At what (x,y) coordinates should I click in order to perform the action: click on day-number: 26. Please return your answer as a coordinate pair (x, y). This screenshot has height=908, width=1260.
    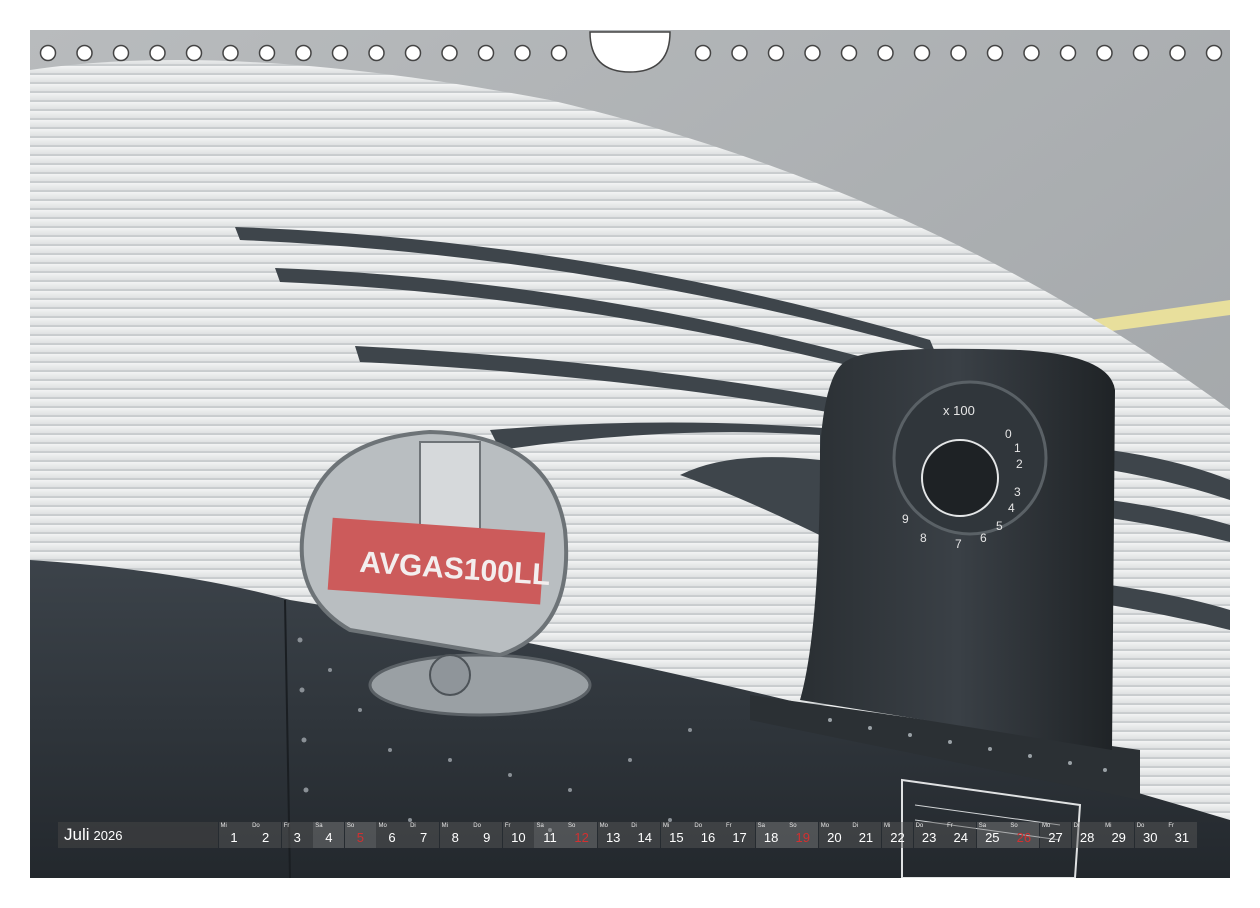
    Looking at the image, I should click on (1024, 837).